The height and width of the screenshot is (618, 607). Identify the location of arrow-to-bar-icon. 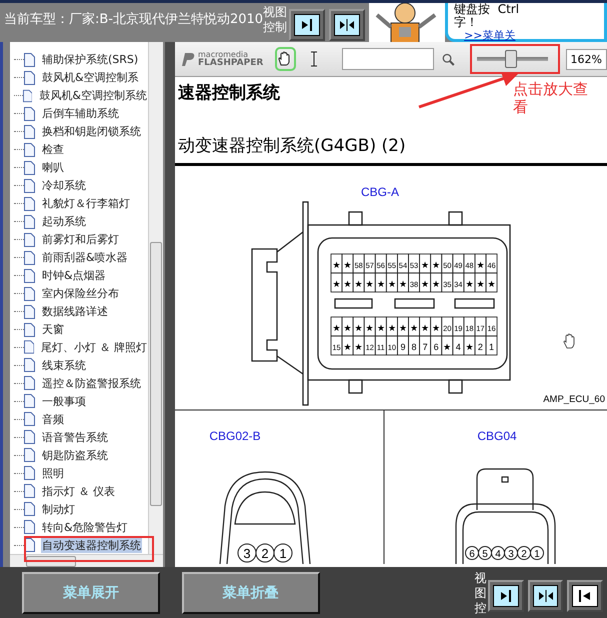
(307, 25).